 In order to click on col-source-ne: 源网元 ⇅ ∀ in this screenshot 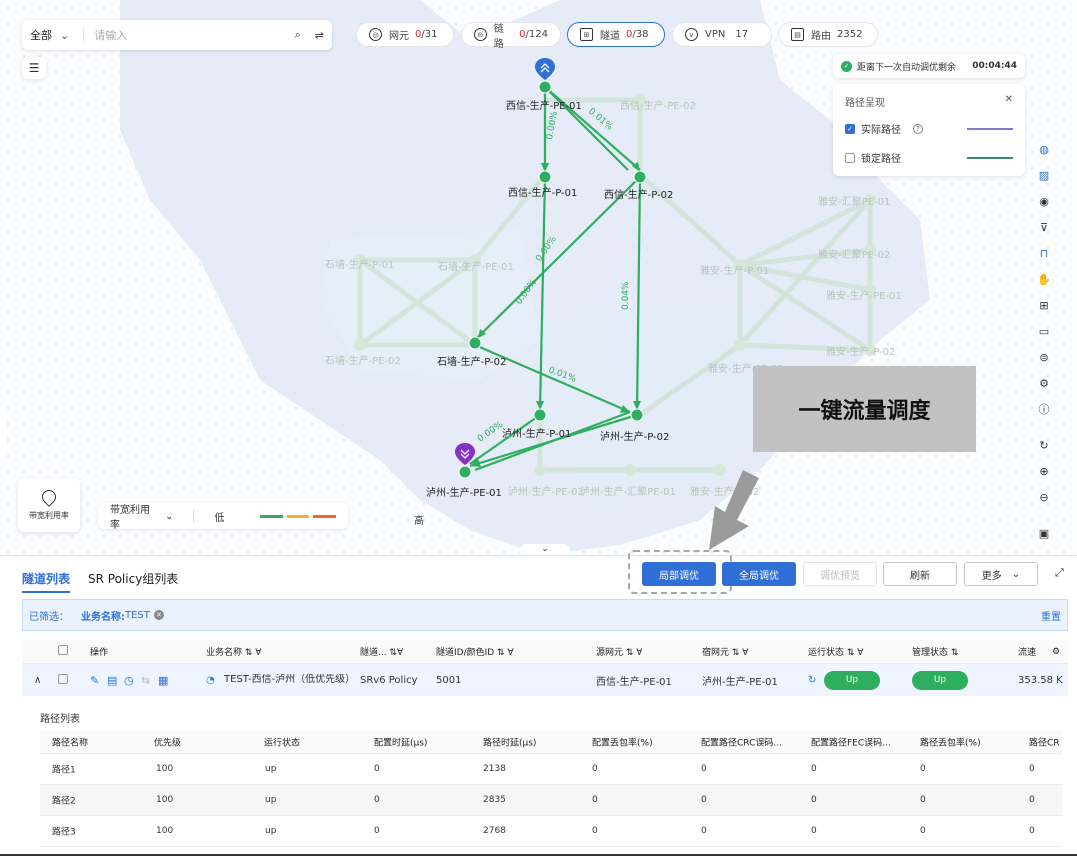, I will do `click(619, 651)`.